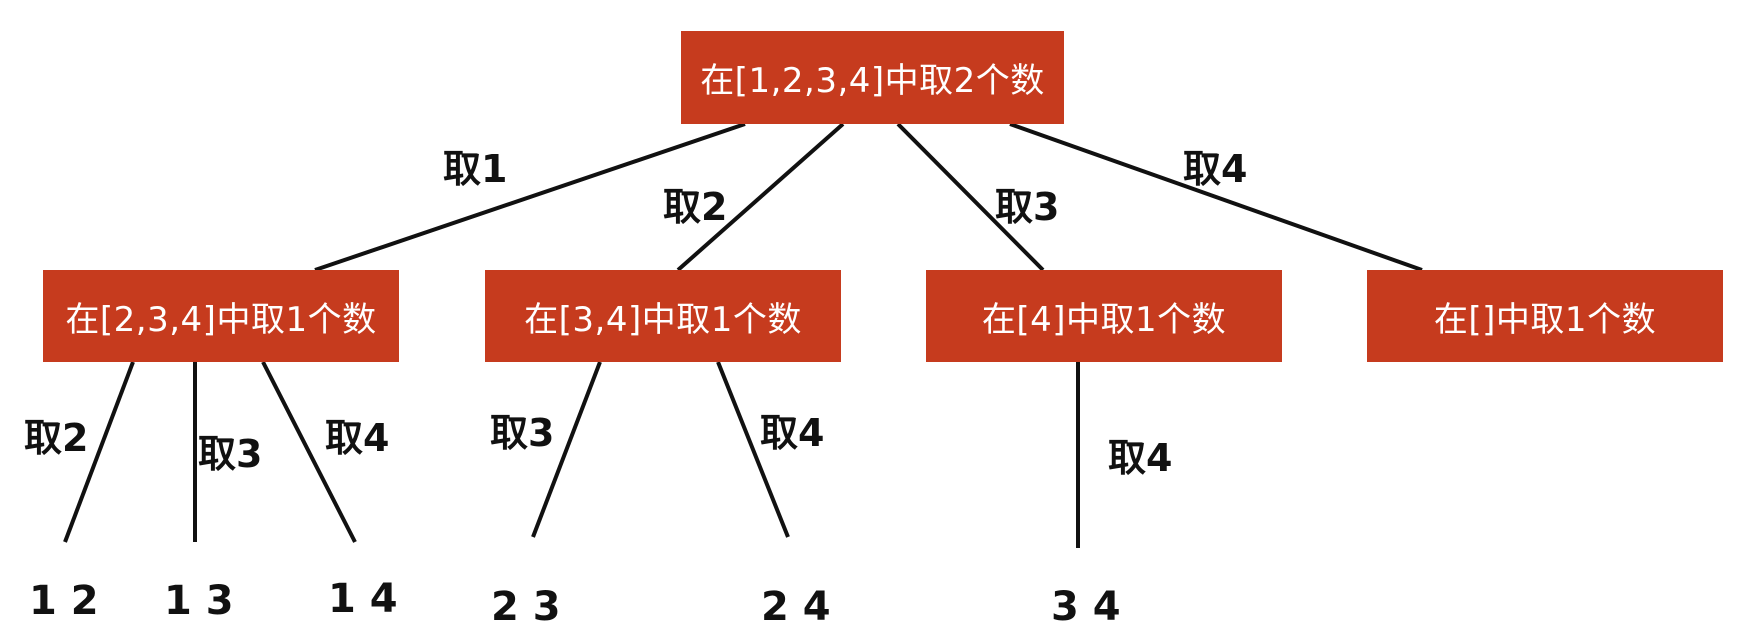 The image size is (1740, 640). What do you see at coordinates (1215, 169) in the screenshot?
I see `edge-label-root-n4: 取4` at bounding box center [1215, 169].